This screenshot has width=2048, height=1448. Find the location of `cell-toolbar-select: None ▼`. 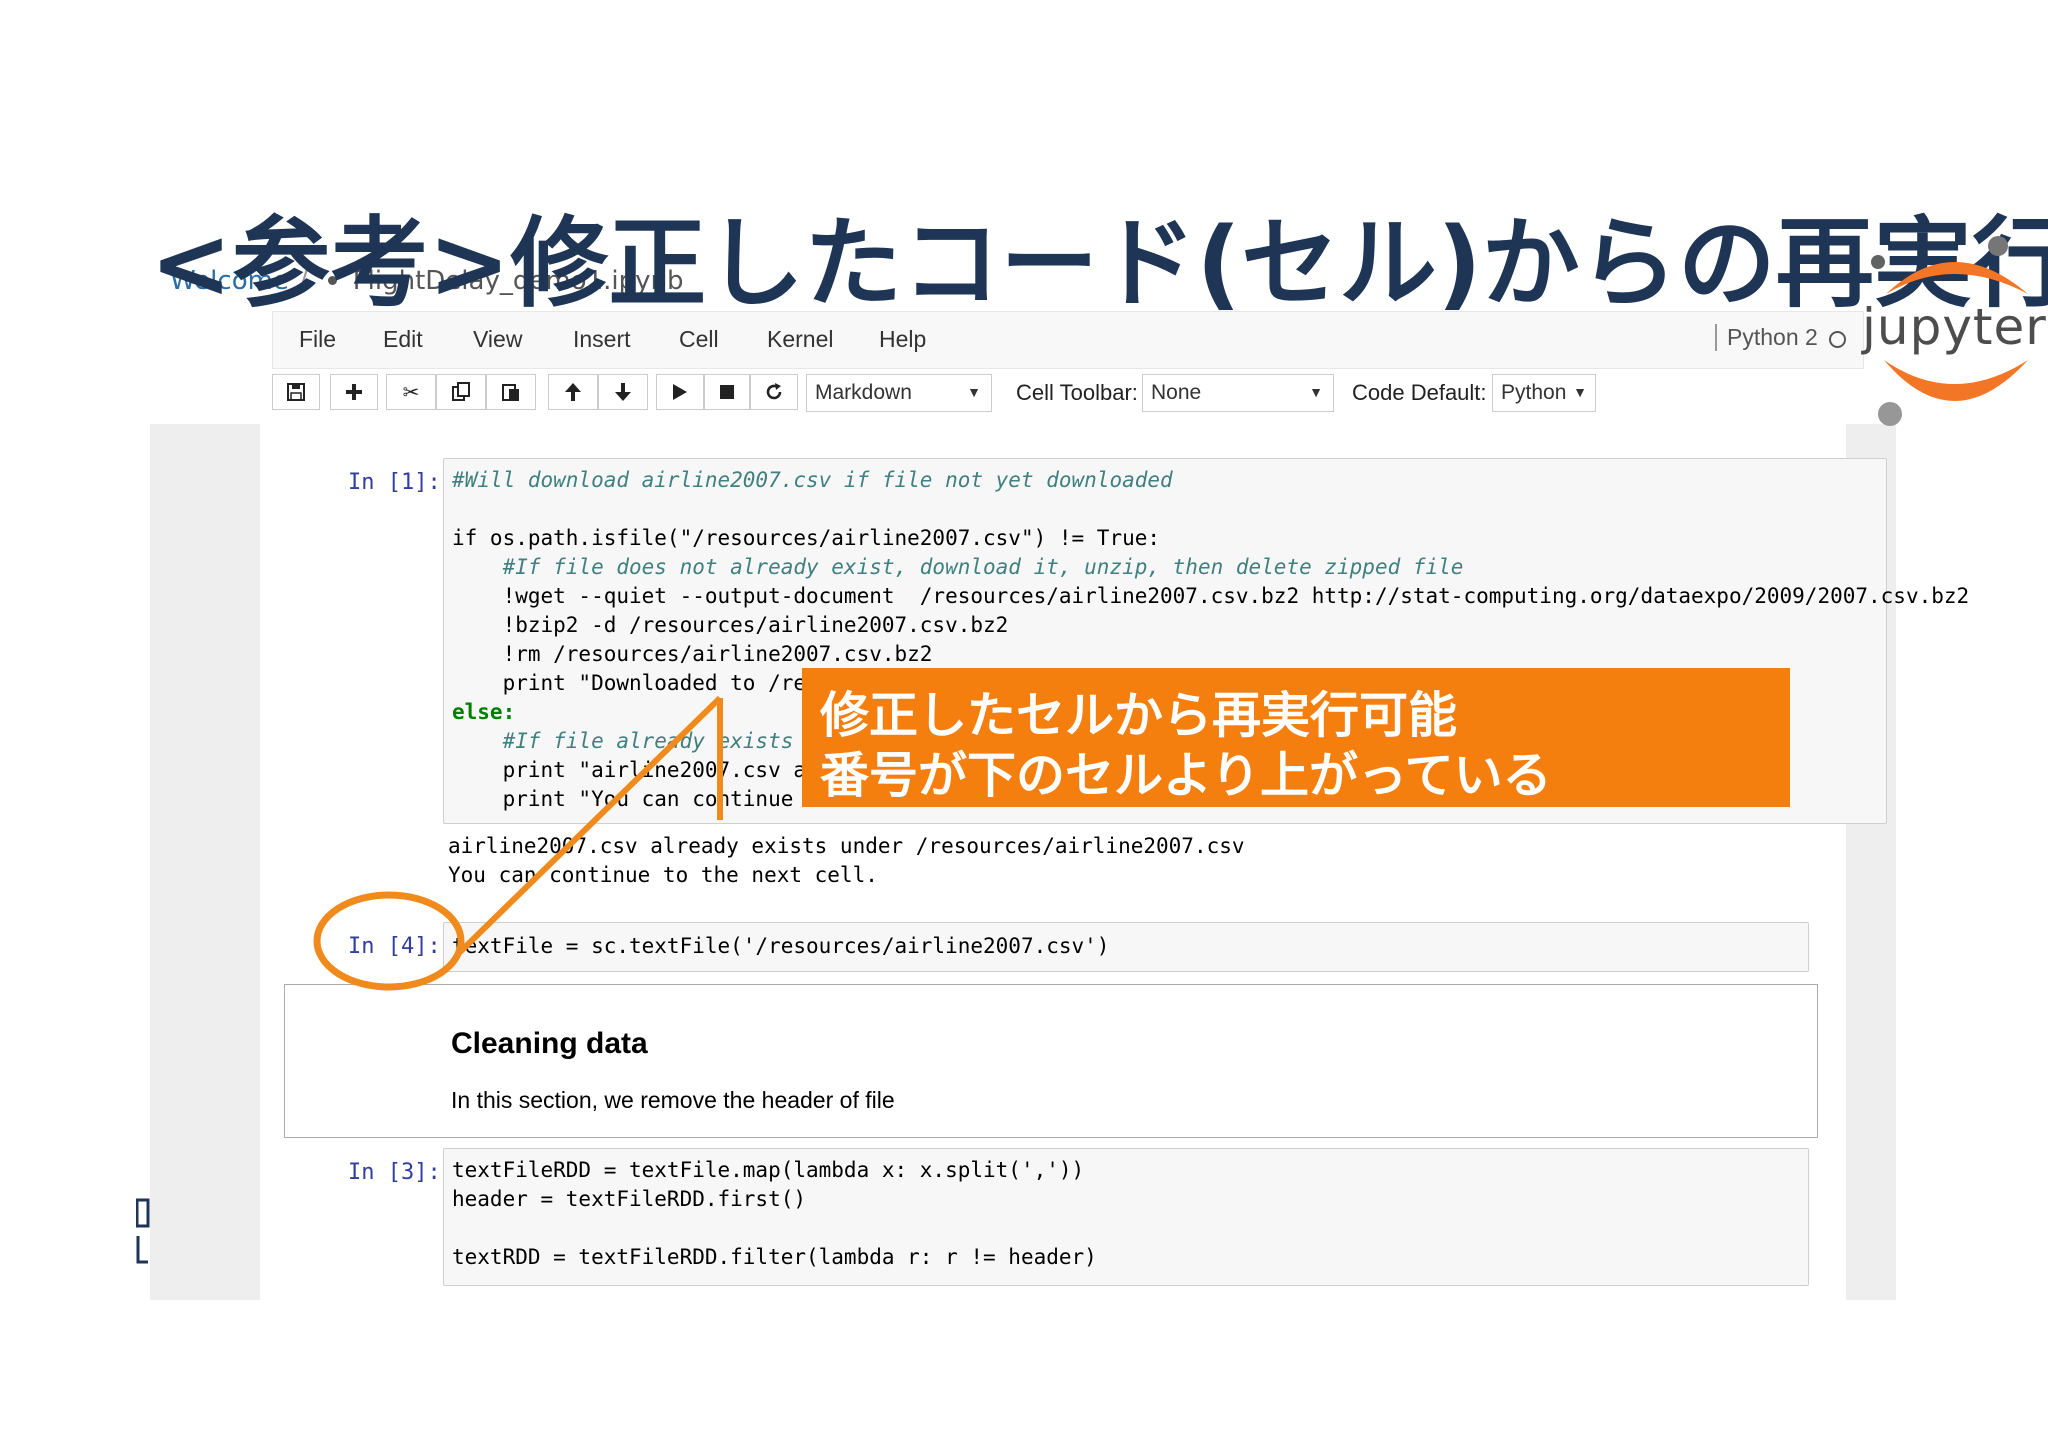

cell-toolbar-select: None ▼ is located at coordinates (1238, 393).